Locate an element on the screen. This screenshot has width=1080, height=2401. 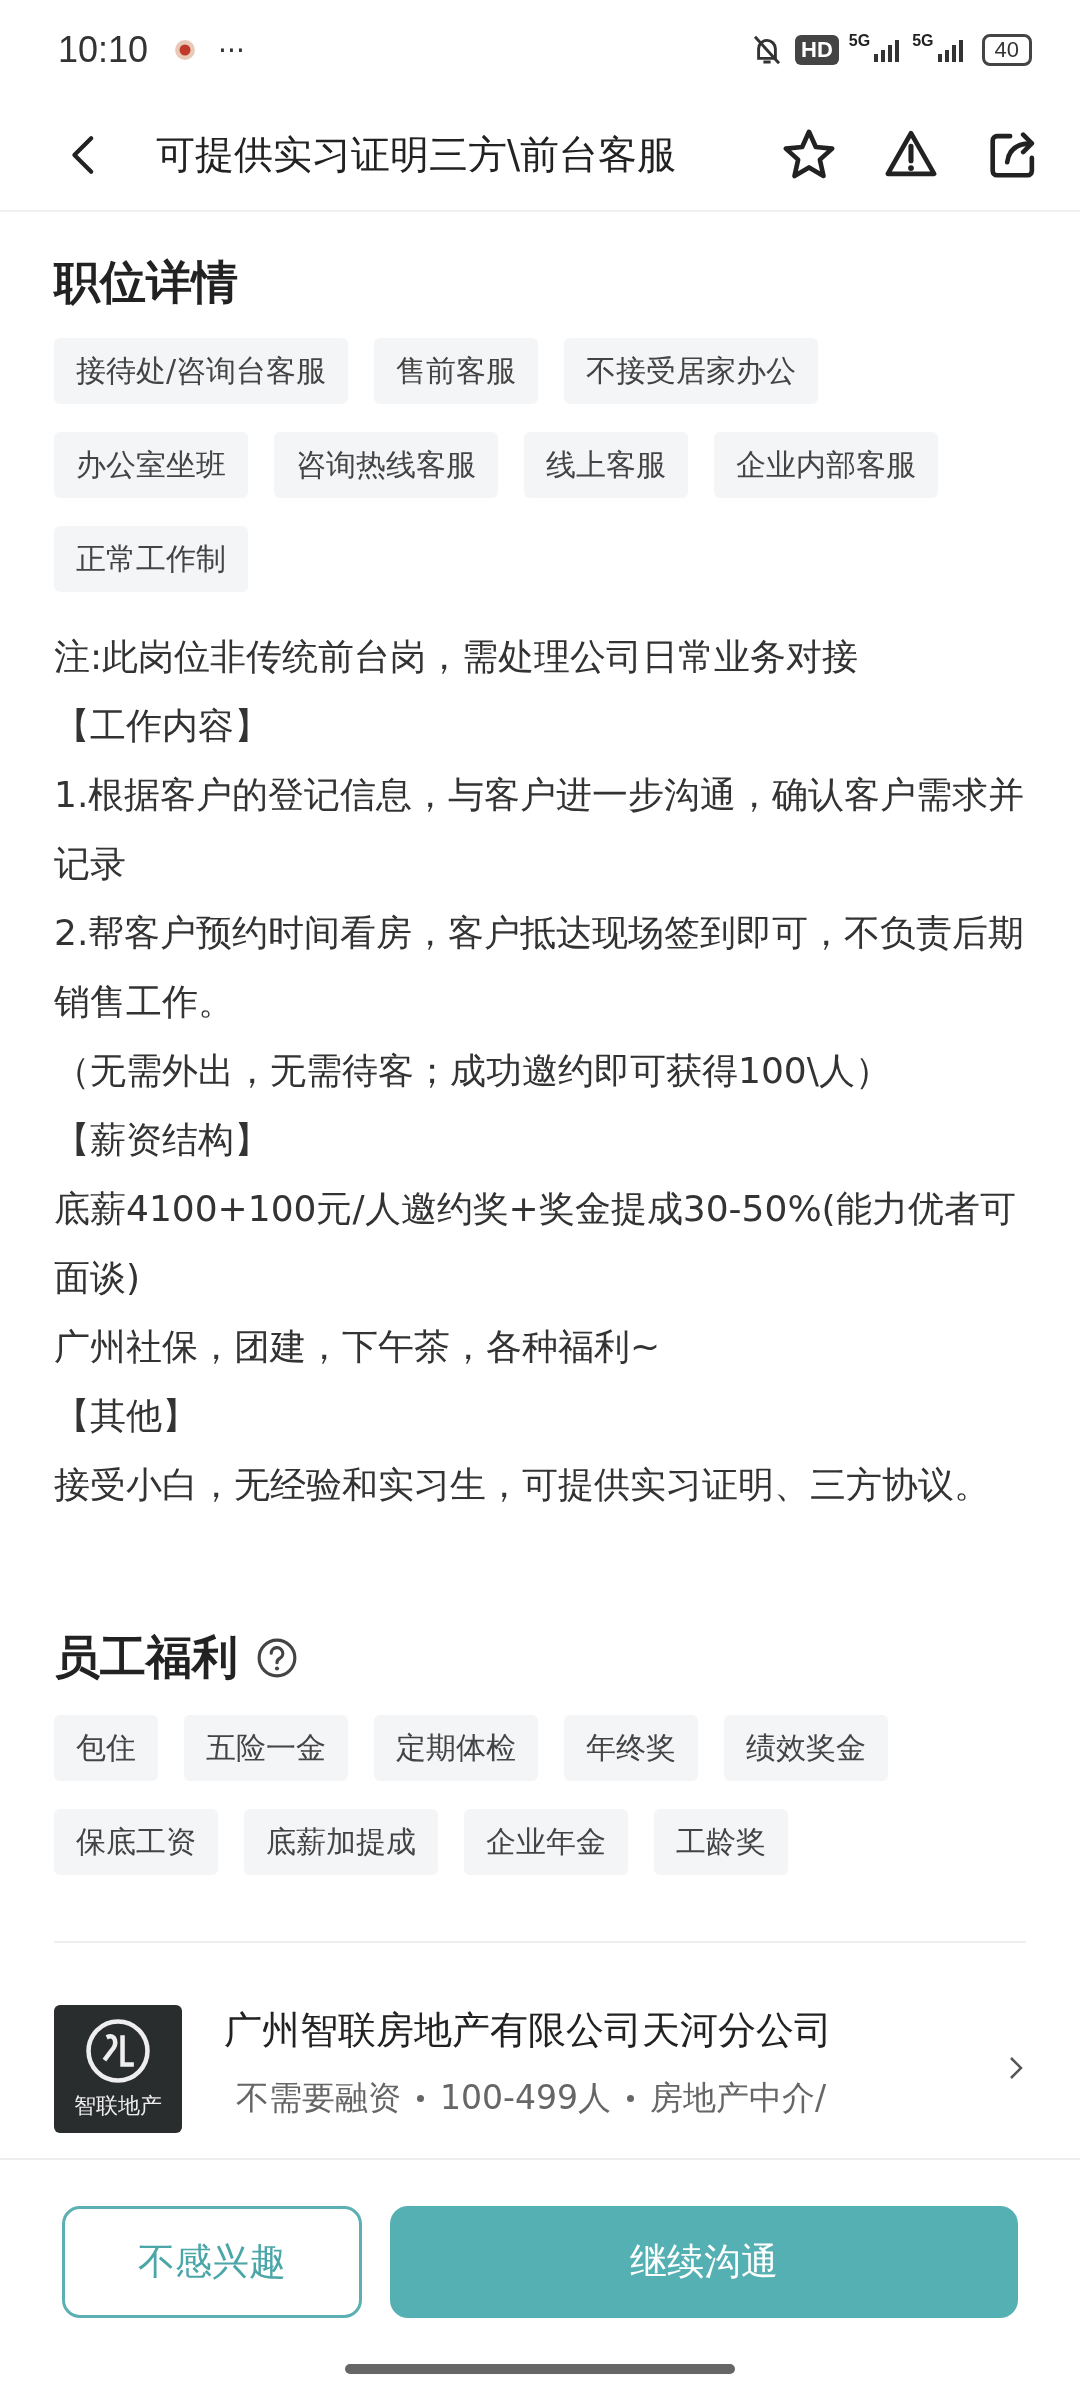
benefit-tag: 企业年金 is located at coordinates (546, 1842).